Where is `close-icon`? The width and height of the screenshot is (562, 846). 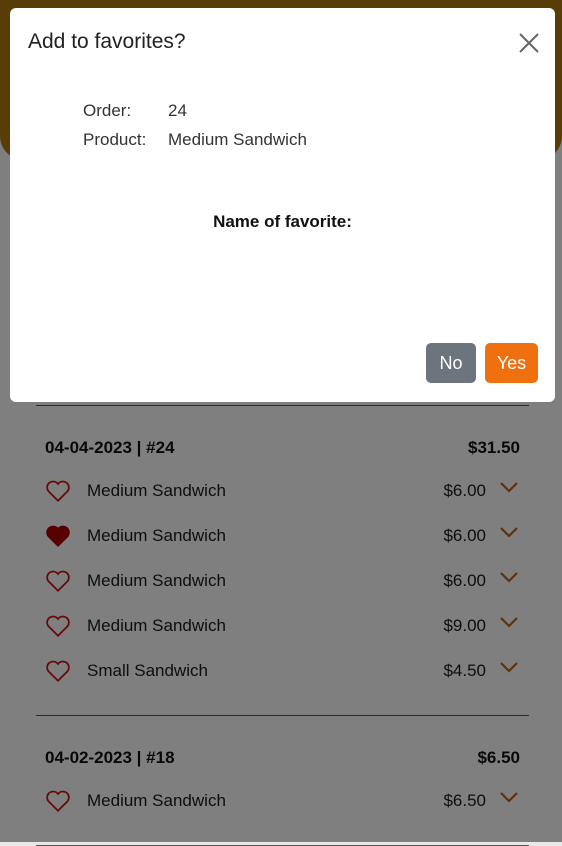 close-icon is located at coordinates (529, 43).